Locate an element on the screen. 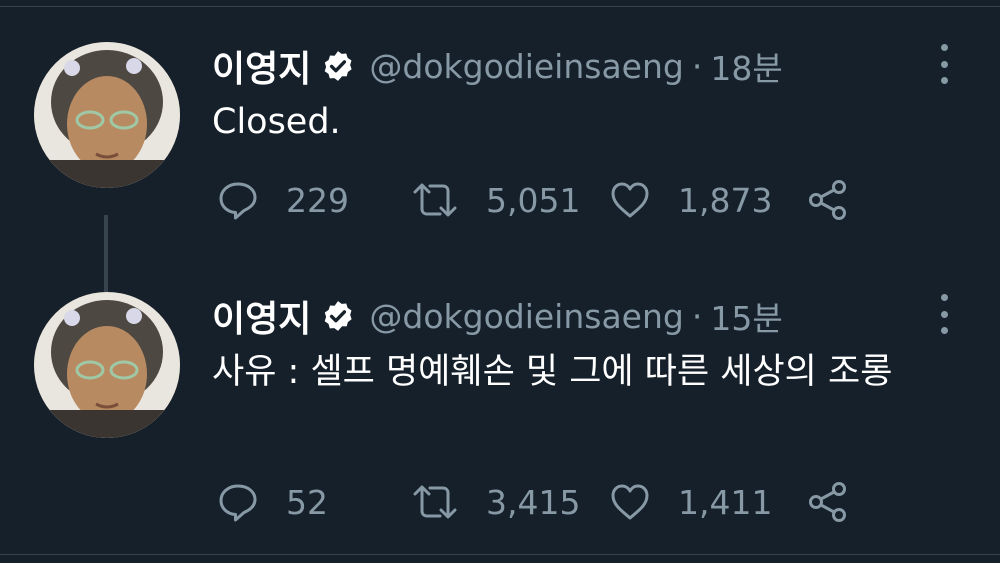 The height and width of the screenshot is (563, 1000). like-button: 1,873 is located at coordinates (690, 200).